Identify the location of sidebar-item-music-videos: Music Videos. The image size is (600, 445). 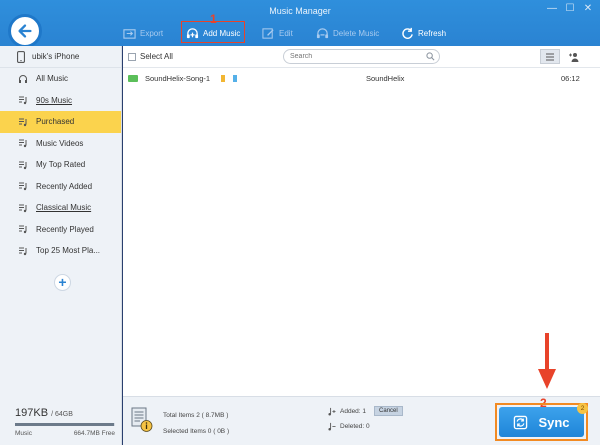
(60, 144).